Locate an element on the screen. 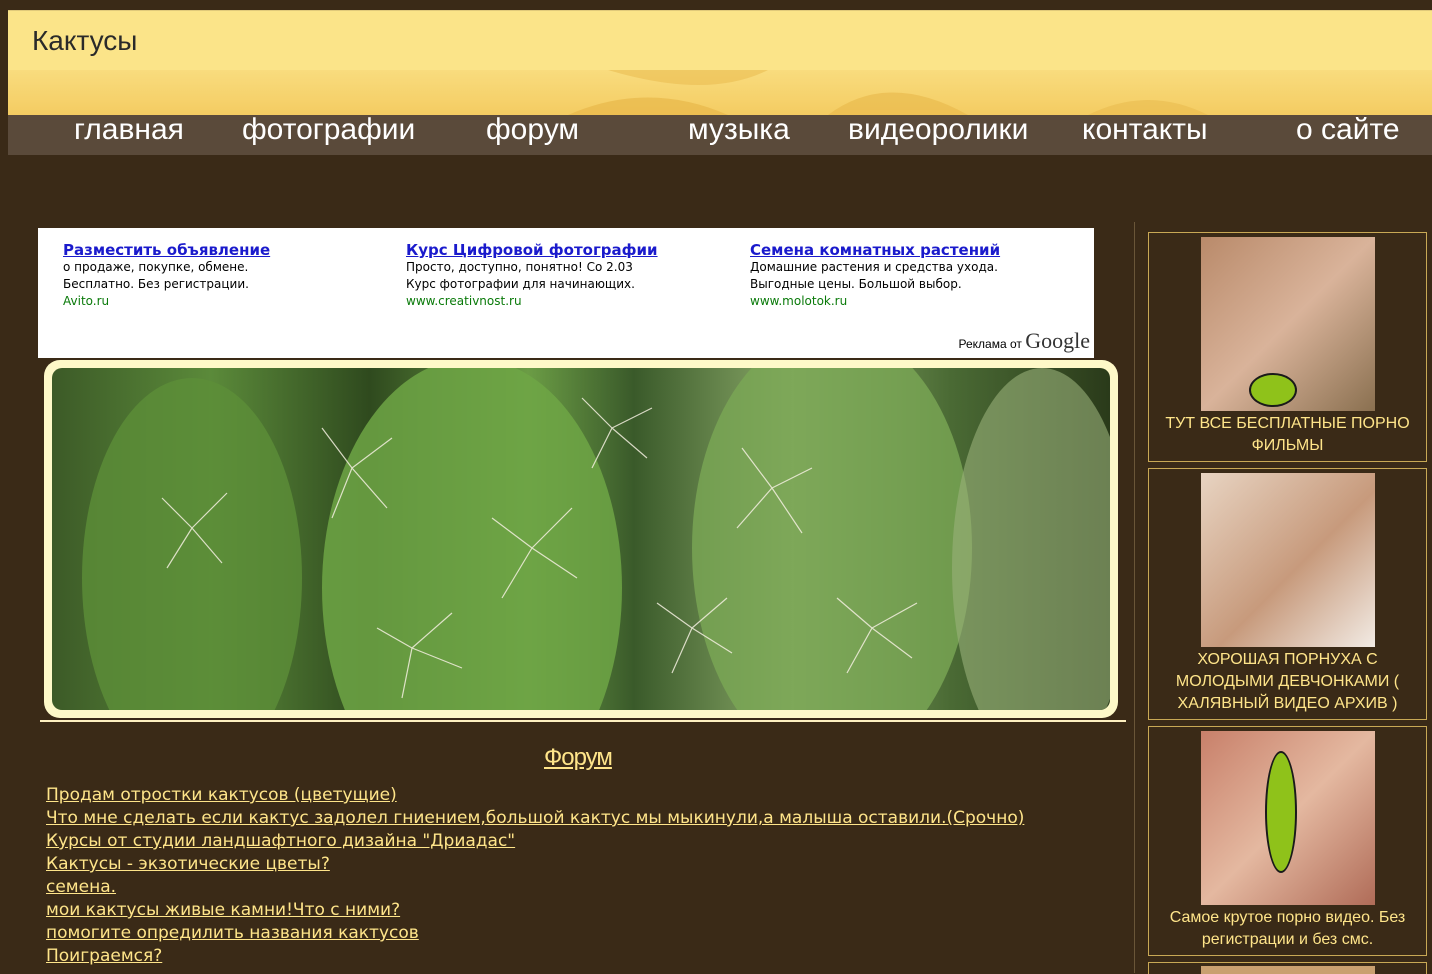  ad-text: Просто, доступно, понятно! Со 2.03 is located at coordinates (519, 267).